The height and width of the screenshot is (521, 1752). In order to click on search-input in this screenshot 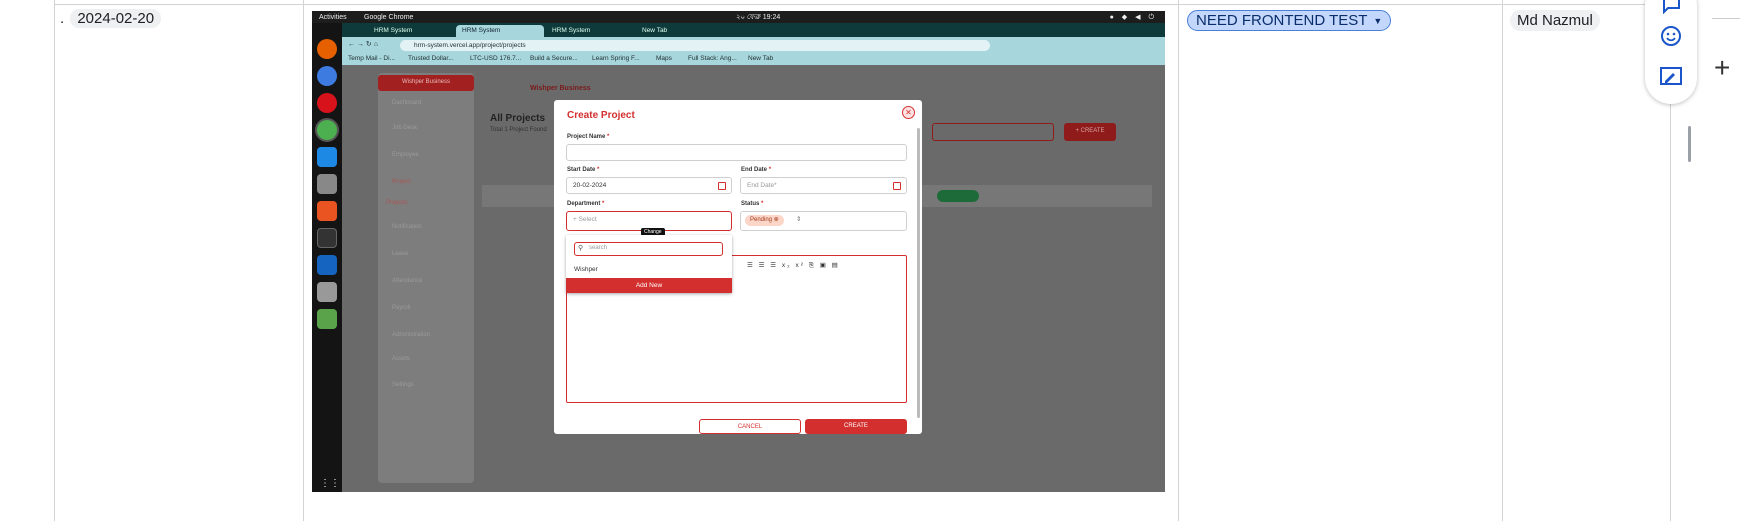, I will do `click(993, 132)`.